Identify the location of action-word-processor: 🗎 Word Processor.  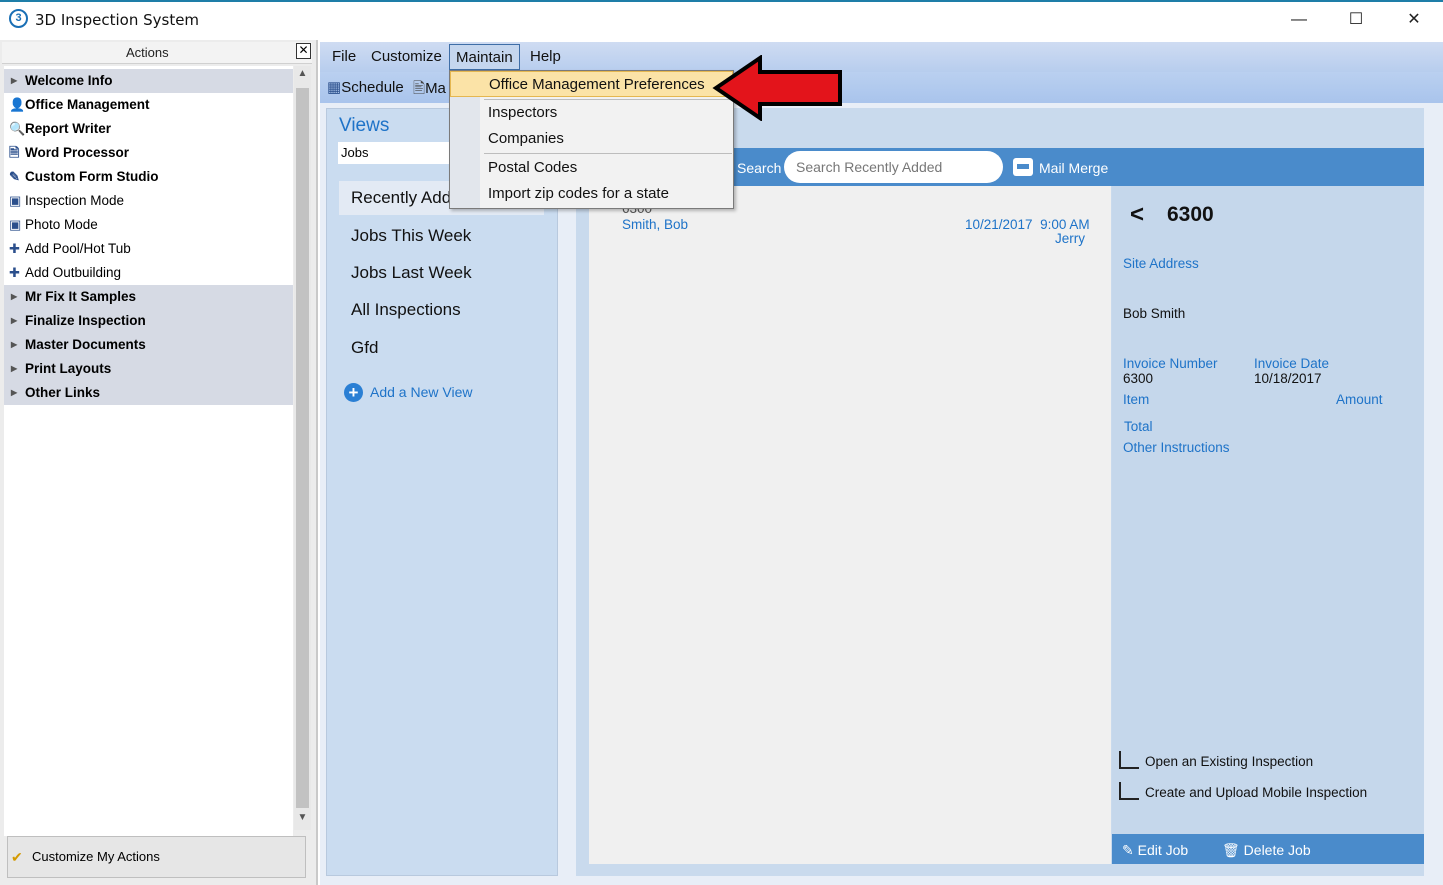
(148, 153).